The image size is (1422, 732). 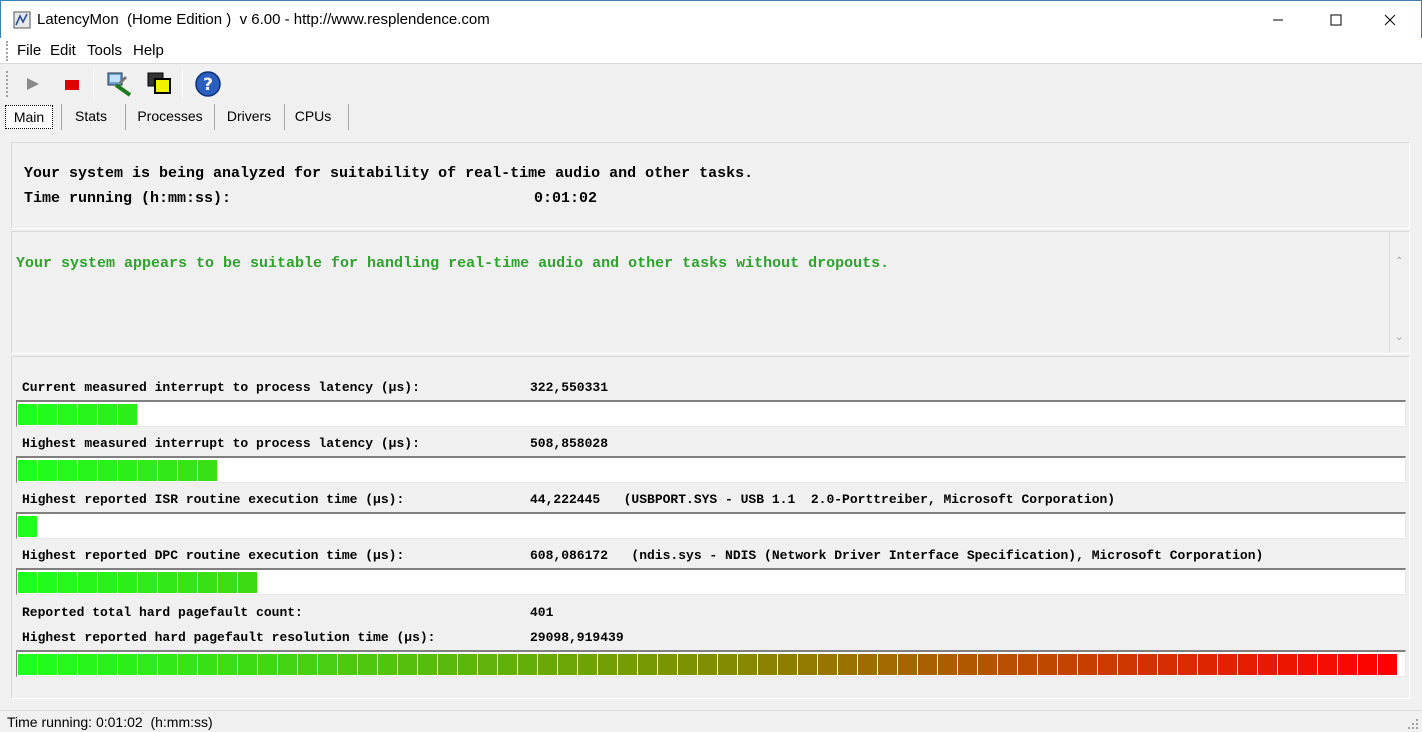 I want to click on menu-tools: Tools, so click(x=104, y=50).